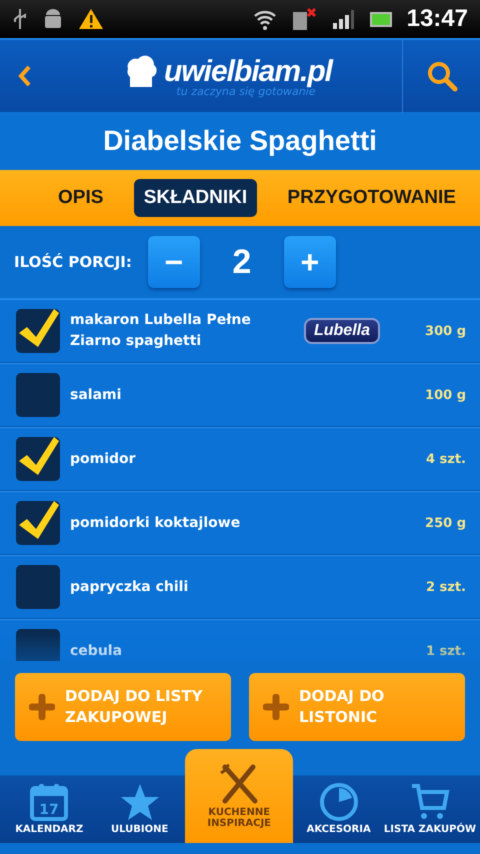 The height and width of the screenshot is (854, 480). I want to click on ingredient-name: pomidorki koktajlowe, so click(156, 523).